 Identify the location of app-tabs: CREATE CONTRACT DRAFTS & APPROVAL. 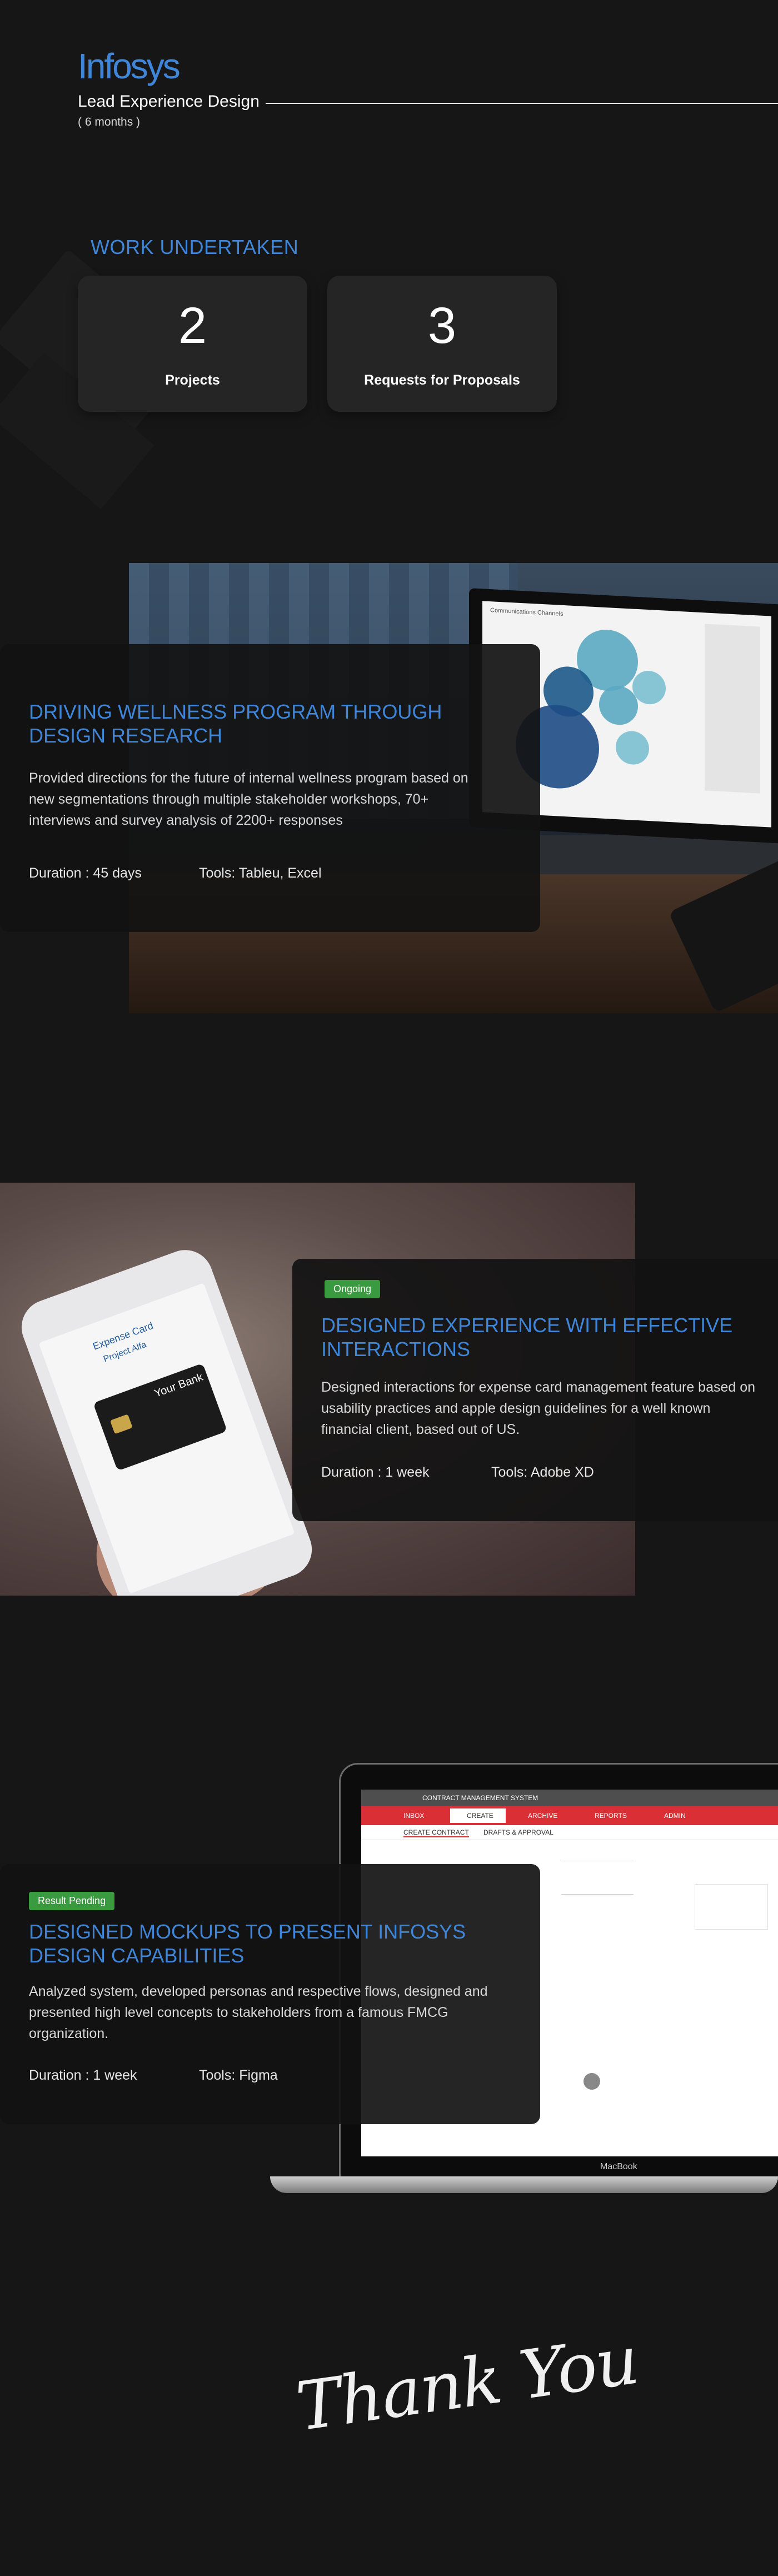
(569, 1832).